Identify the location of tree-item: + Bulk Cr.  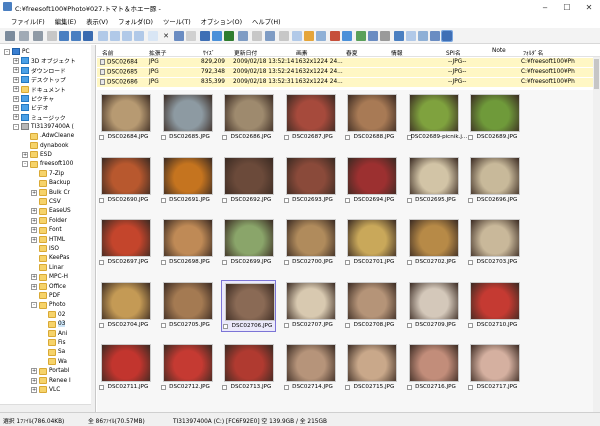
(50, 192).